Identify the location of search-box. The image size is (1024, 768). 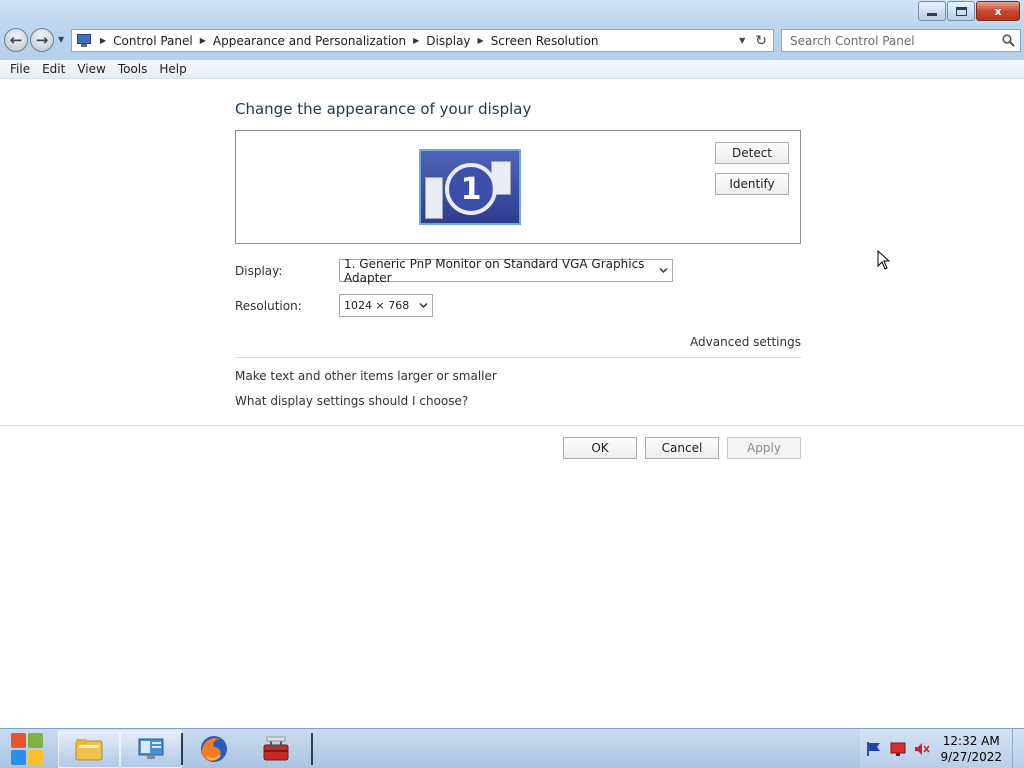
(901, 40).